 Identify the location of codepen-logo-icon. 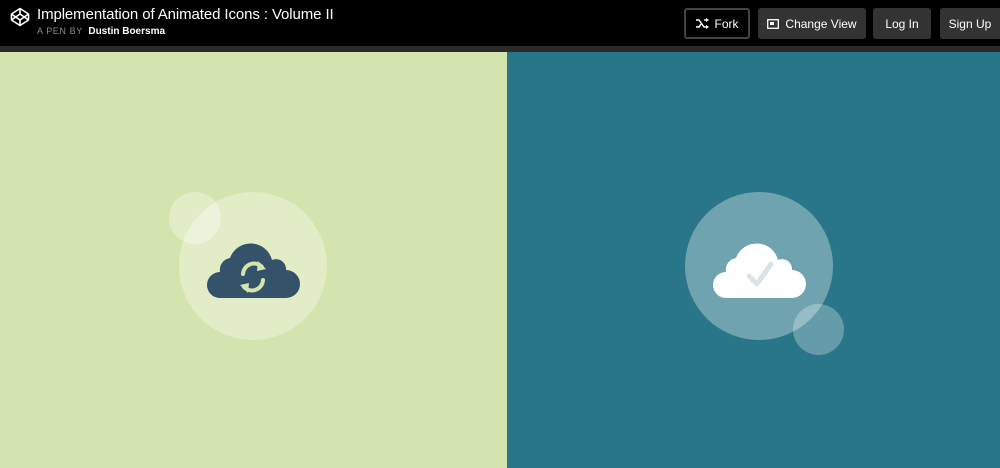
(20, 17).